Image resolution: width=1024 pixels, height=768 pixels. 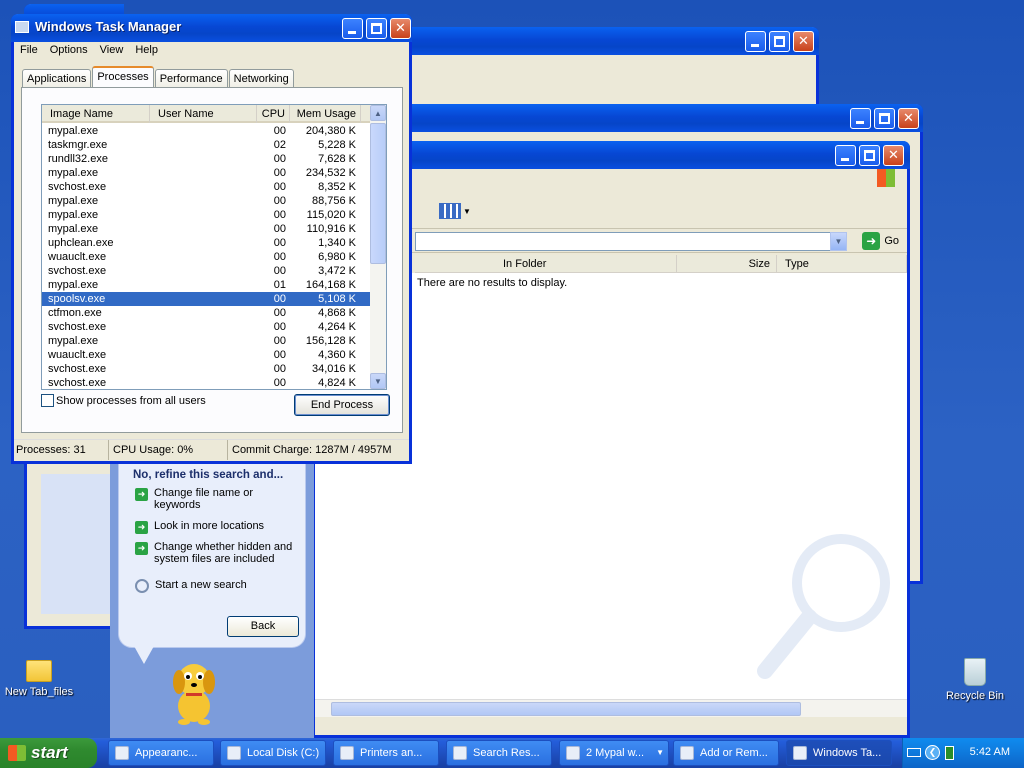 I want to click on process-mem-usage: 115,020 K, so click(x=331, y=215).